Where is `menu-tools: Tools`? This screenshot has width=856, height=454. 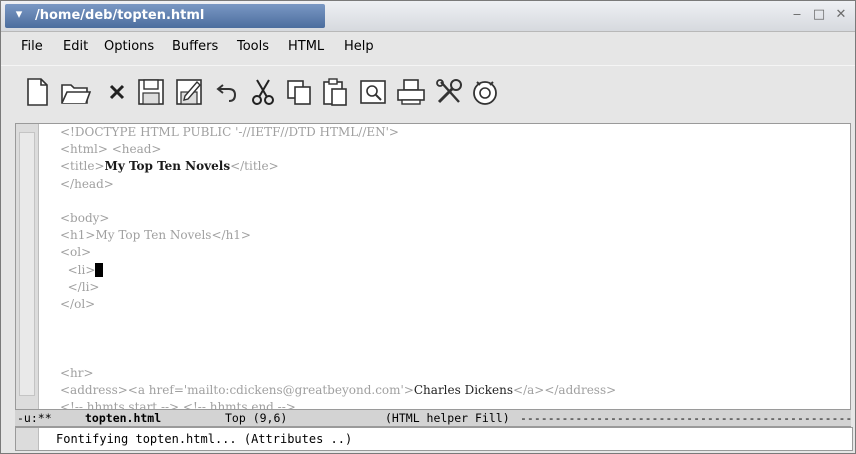
menu-tools: Tools is located at coordinates (253, 46).